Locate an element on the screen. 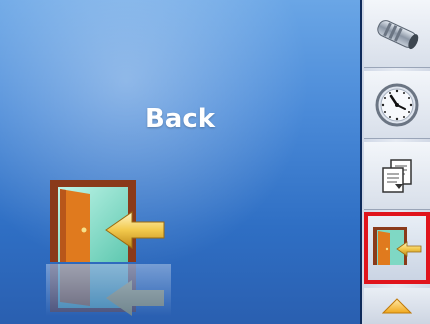  sidebar-item-back is located at coordinates (397, 248).